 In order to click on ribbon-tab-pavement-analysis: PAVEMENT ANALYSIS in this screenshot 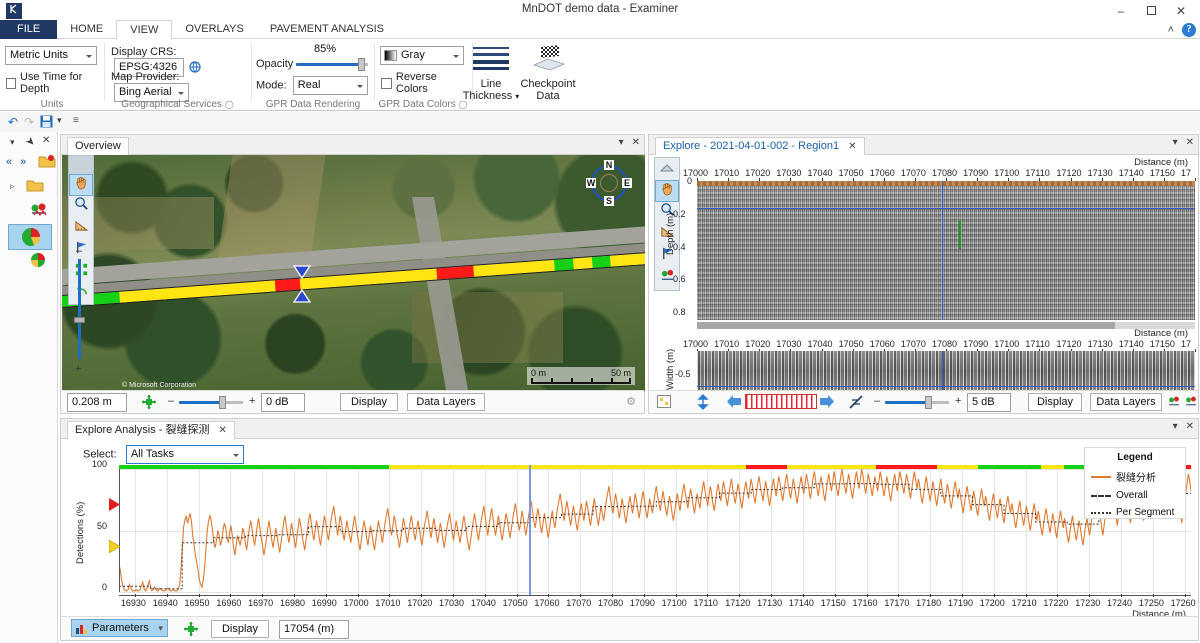, I will do `click(327, 29)`.